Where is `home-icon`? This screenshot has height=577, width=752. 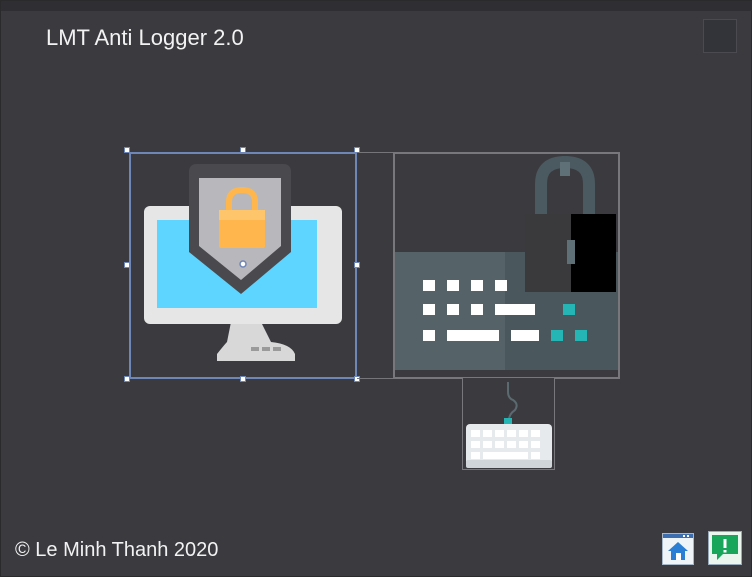 home-icon is located at coordinates (678, 547).